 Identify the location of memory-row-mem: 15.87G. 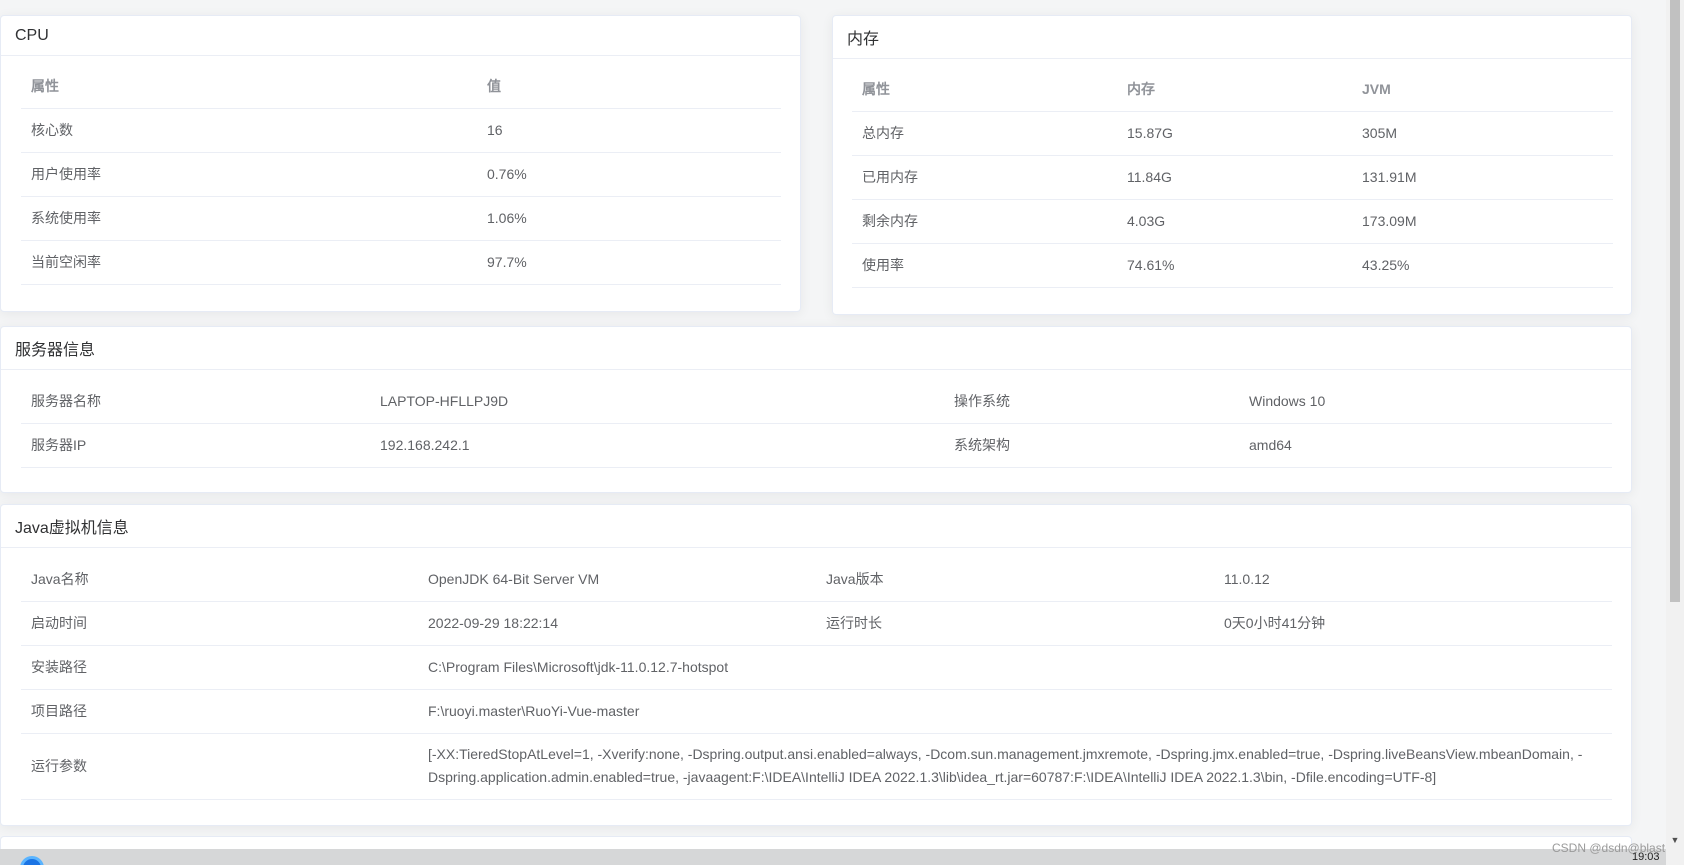
(1234, 133).